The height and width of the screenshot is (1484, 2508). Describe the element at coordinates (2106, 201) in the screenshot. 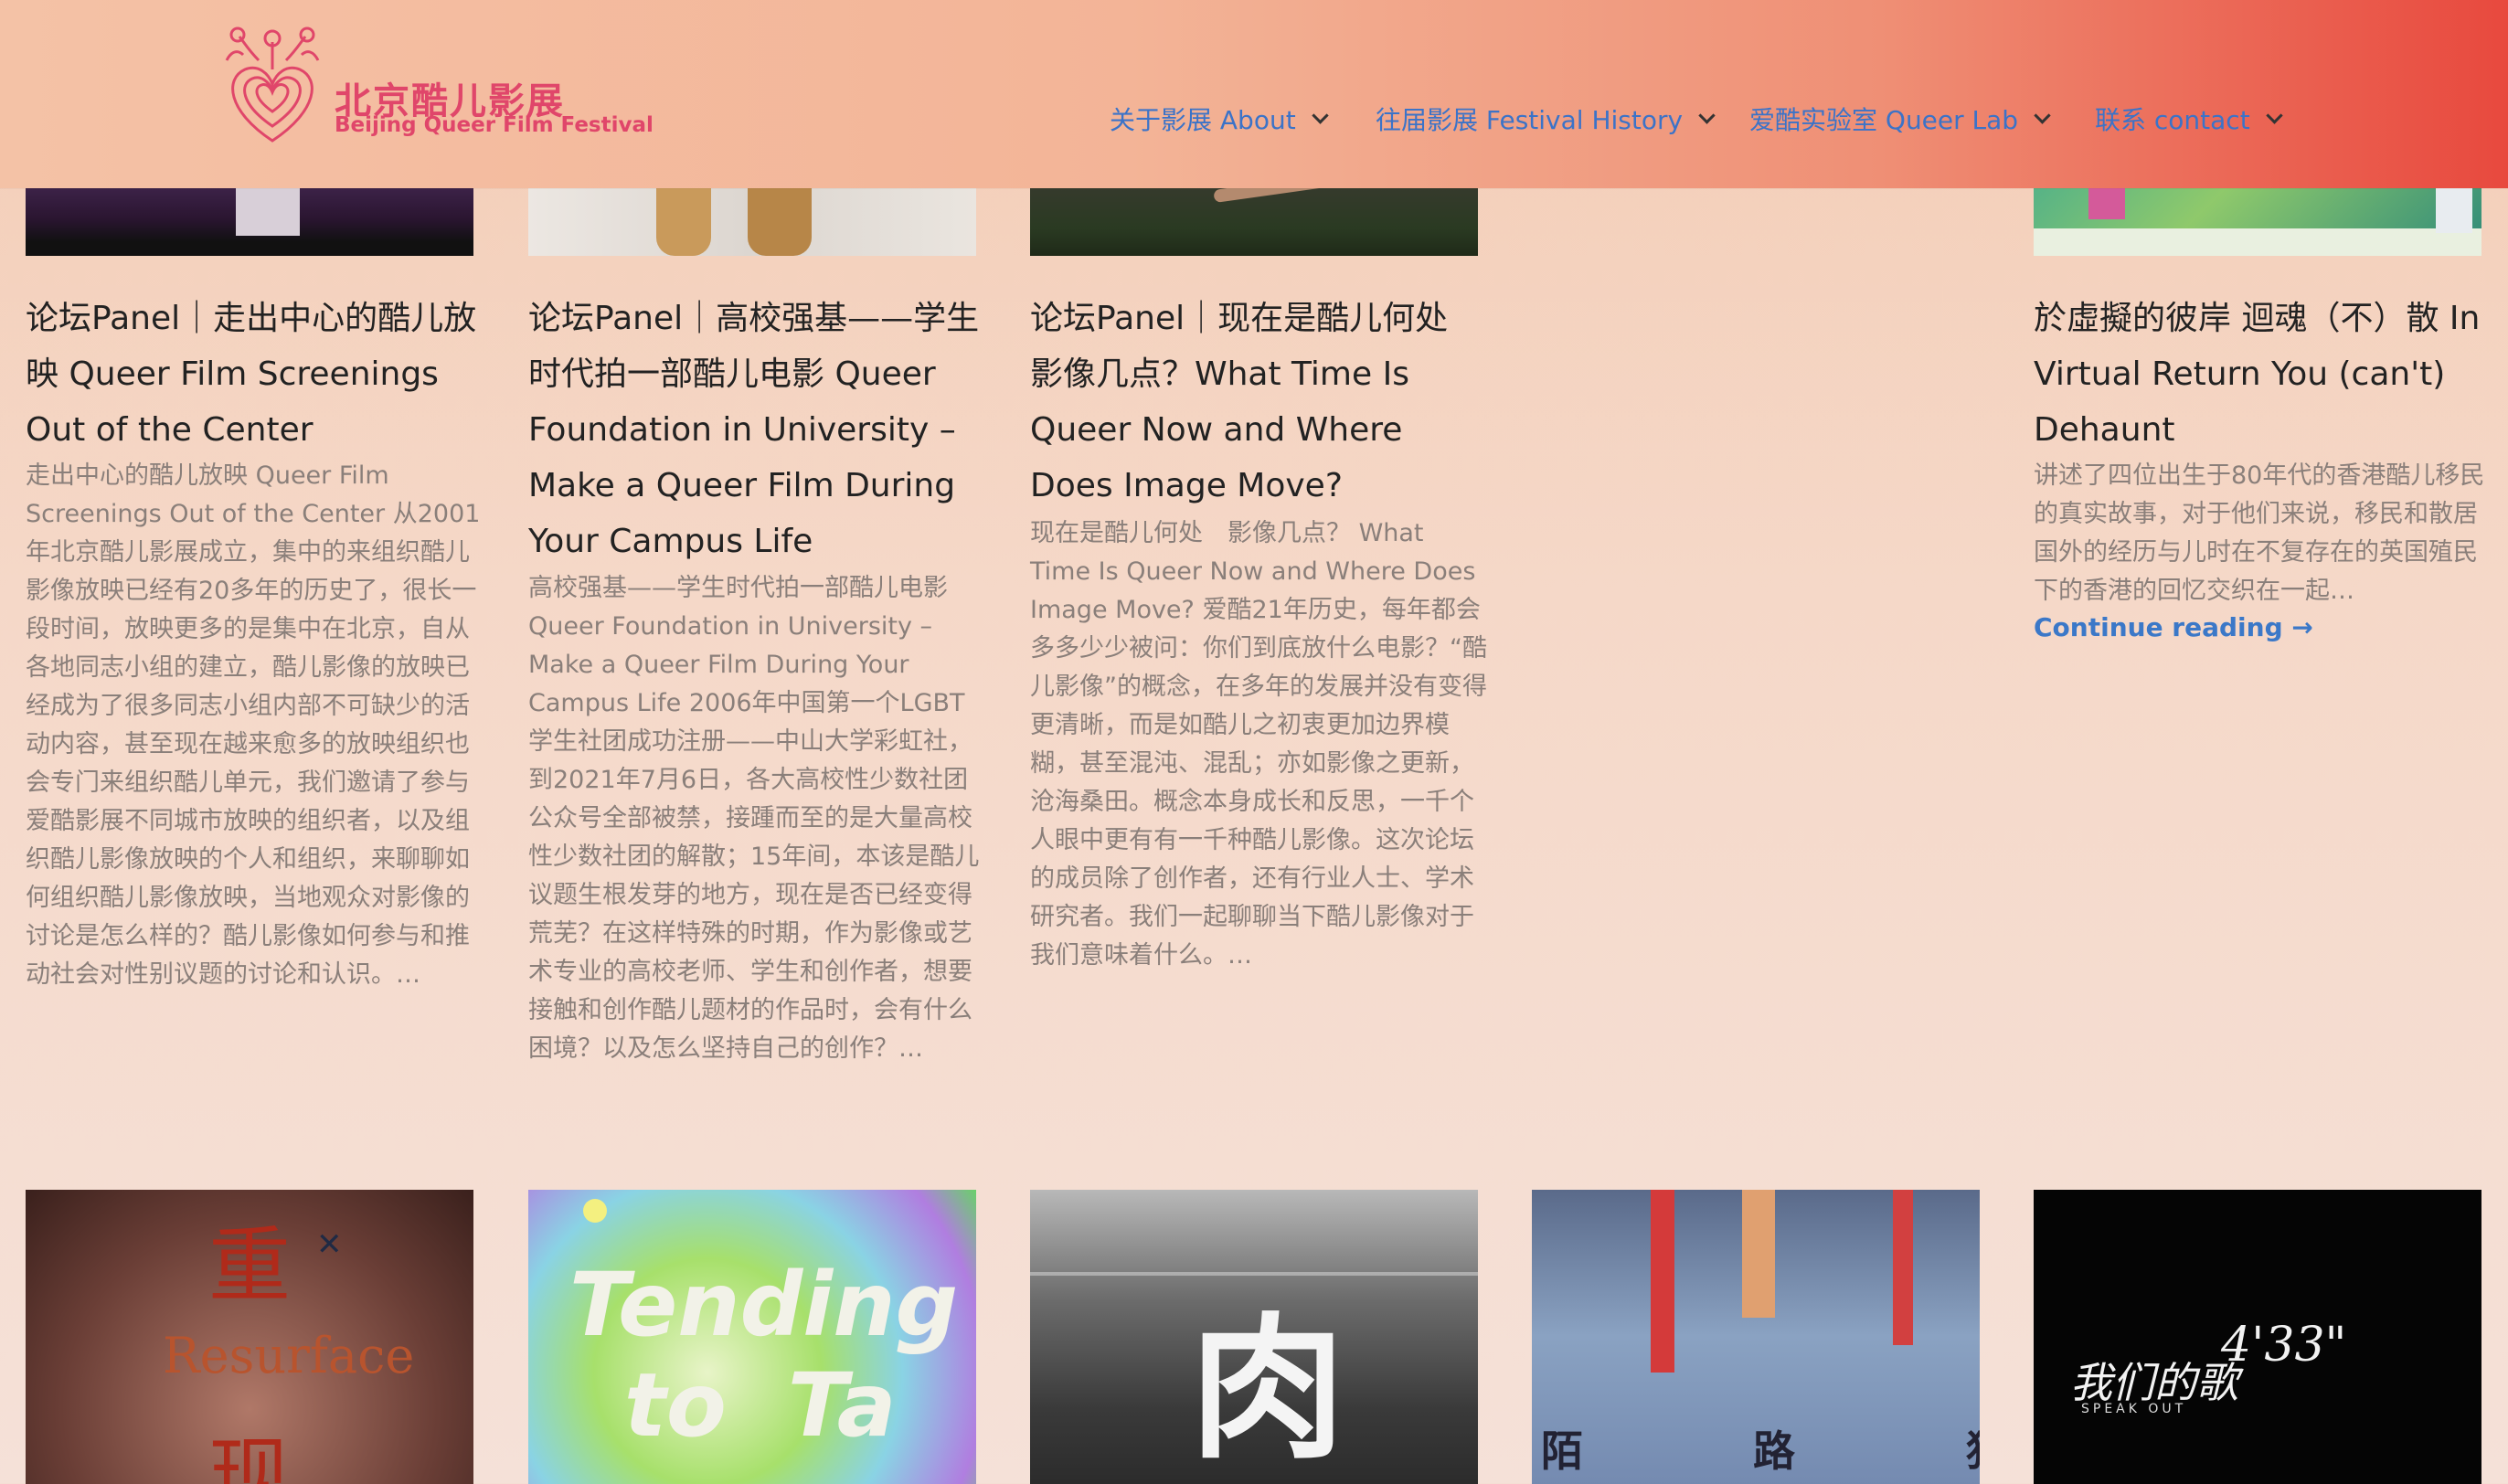

I see `thumbnail-block` at that location.